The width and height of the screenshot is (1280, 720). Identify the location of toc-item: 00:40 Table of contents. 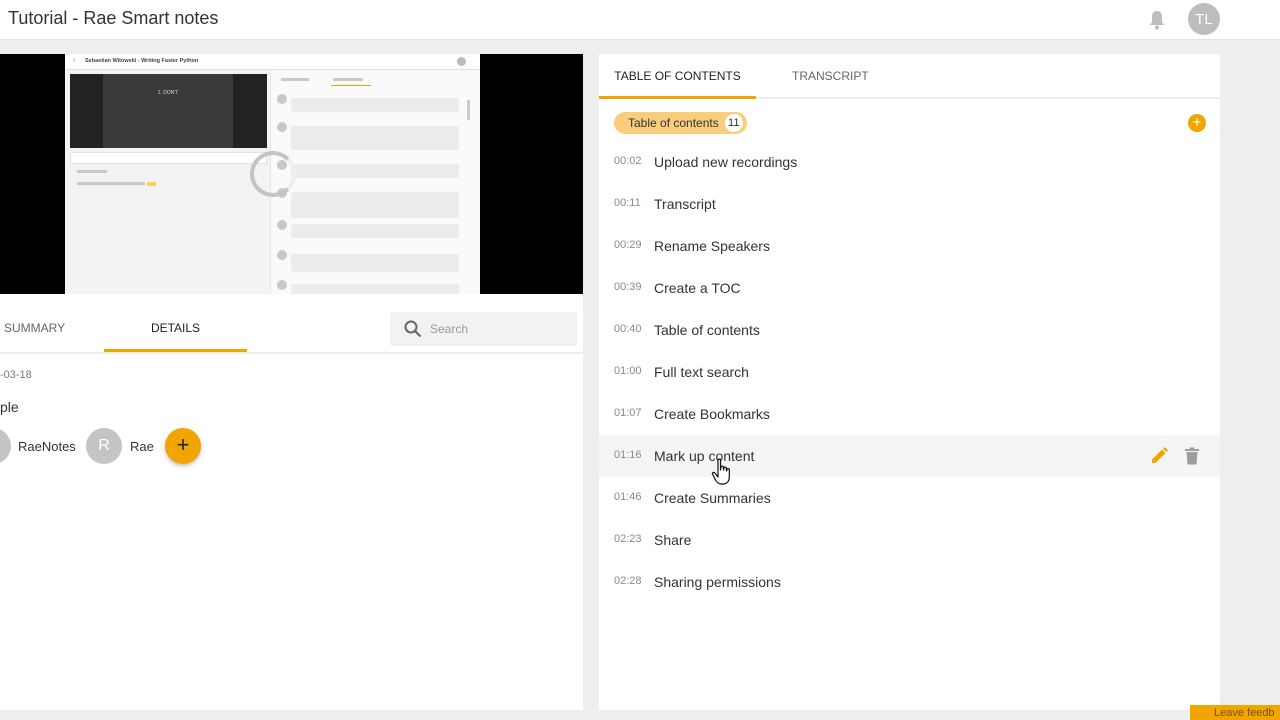
(909, 330).